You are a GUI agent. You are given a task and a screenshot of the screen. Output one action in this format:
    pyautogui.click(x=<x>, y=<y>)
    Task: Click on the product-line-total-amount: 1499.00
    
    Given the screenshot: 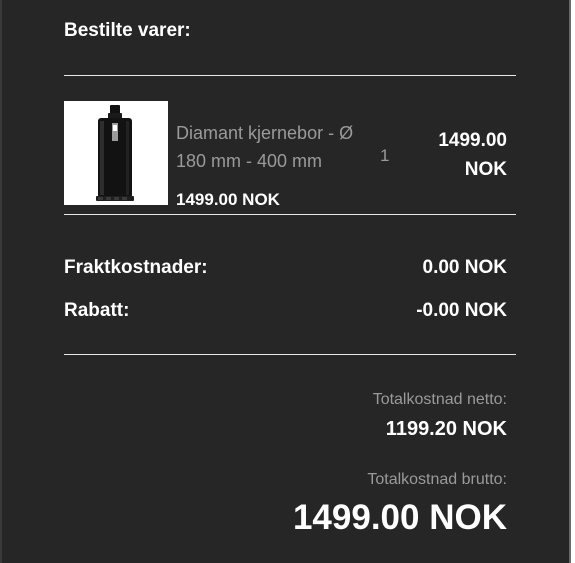 What is the action you would take?
    pyautogui.click(x=472, y=140)
    